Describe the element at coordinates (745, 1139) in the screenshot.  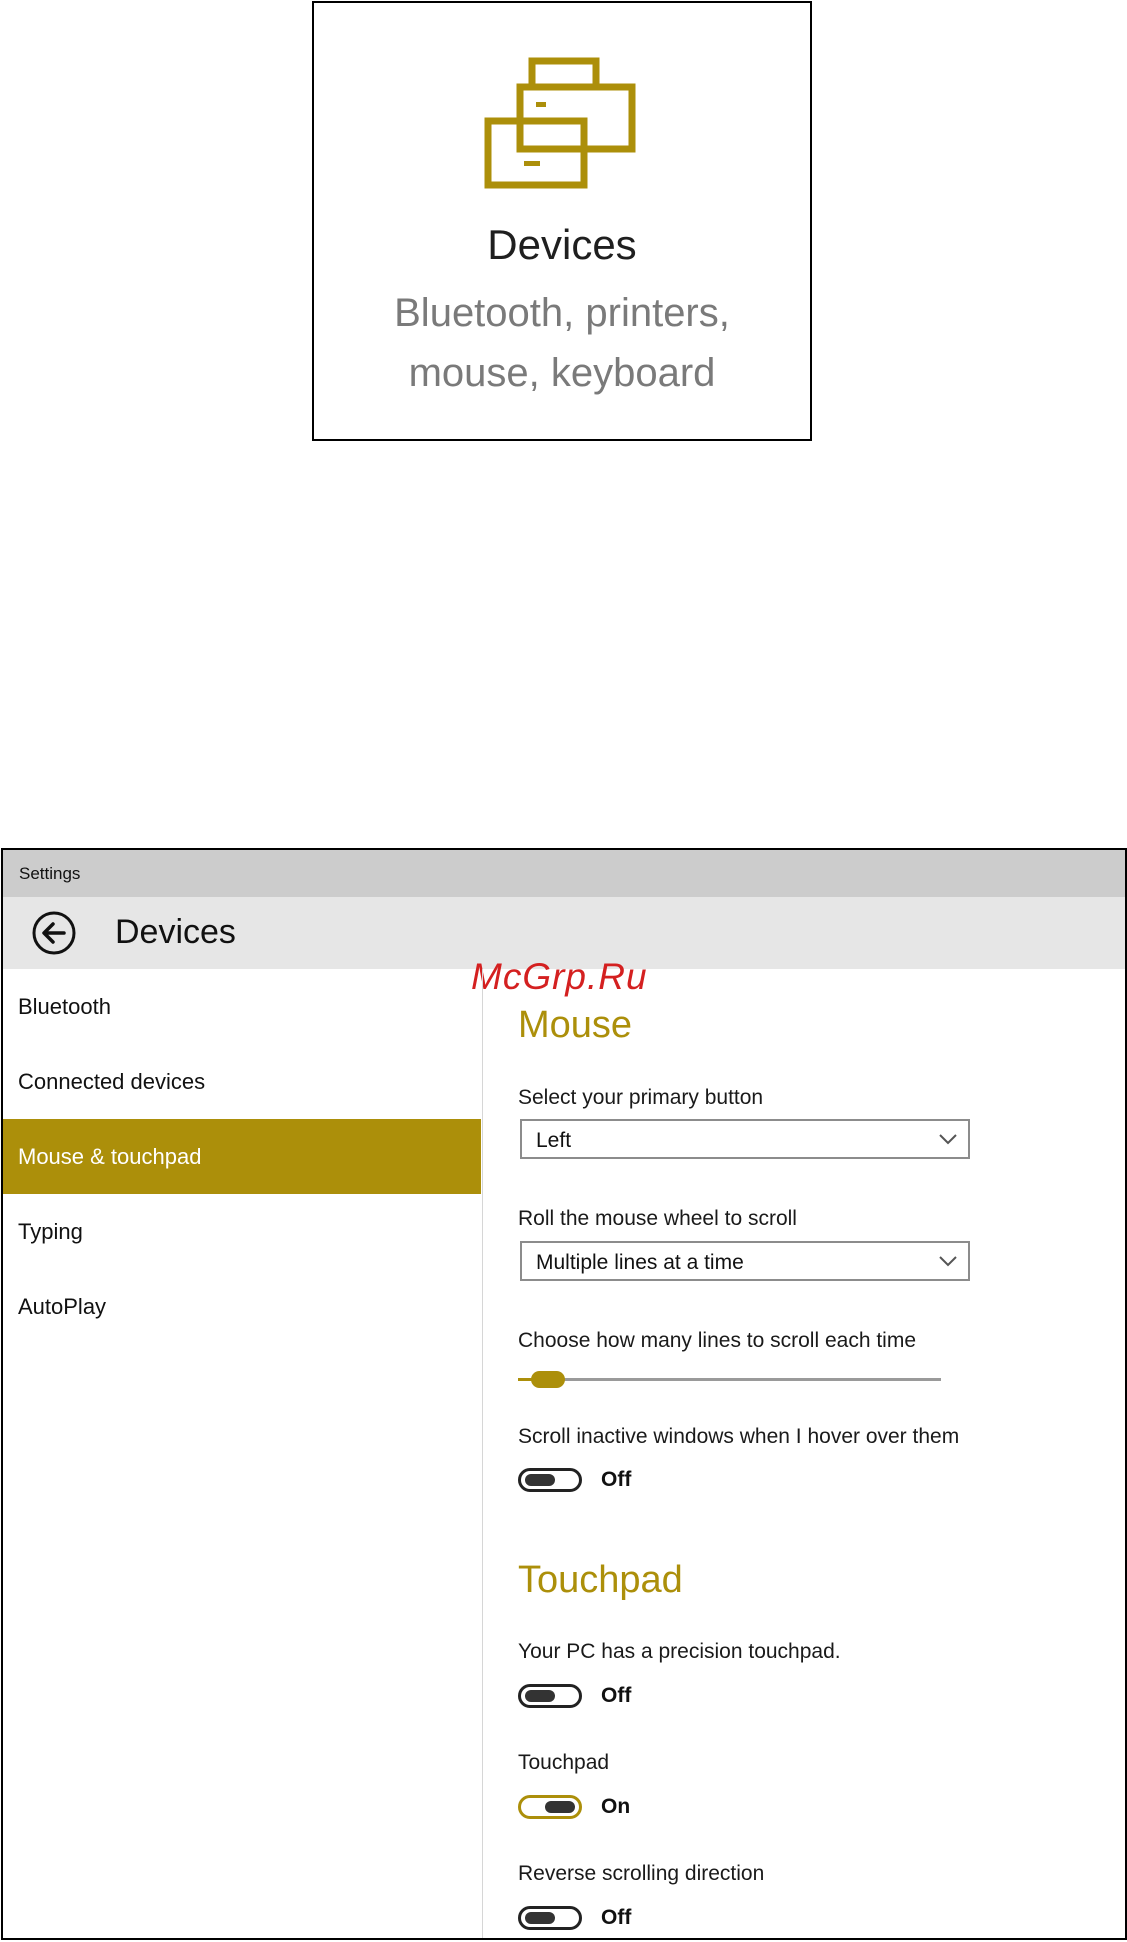
I see `primary-button-dropdown: Left` at that location.